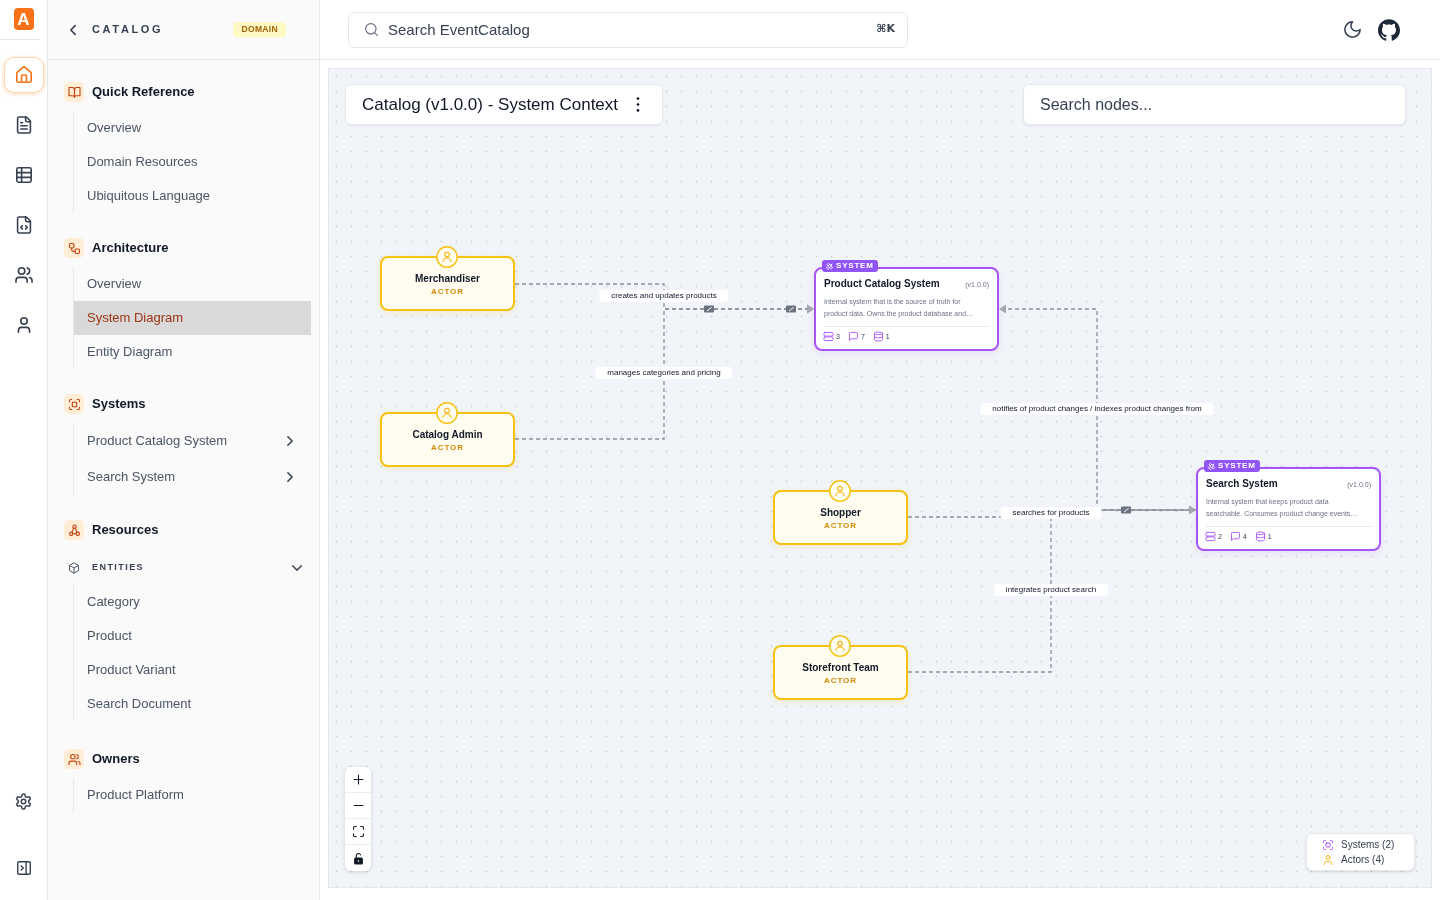 The height and width of the screenshot is (900, 1440). I want to click on cube-icon, so click(74, 568).